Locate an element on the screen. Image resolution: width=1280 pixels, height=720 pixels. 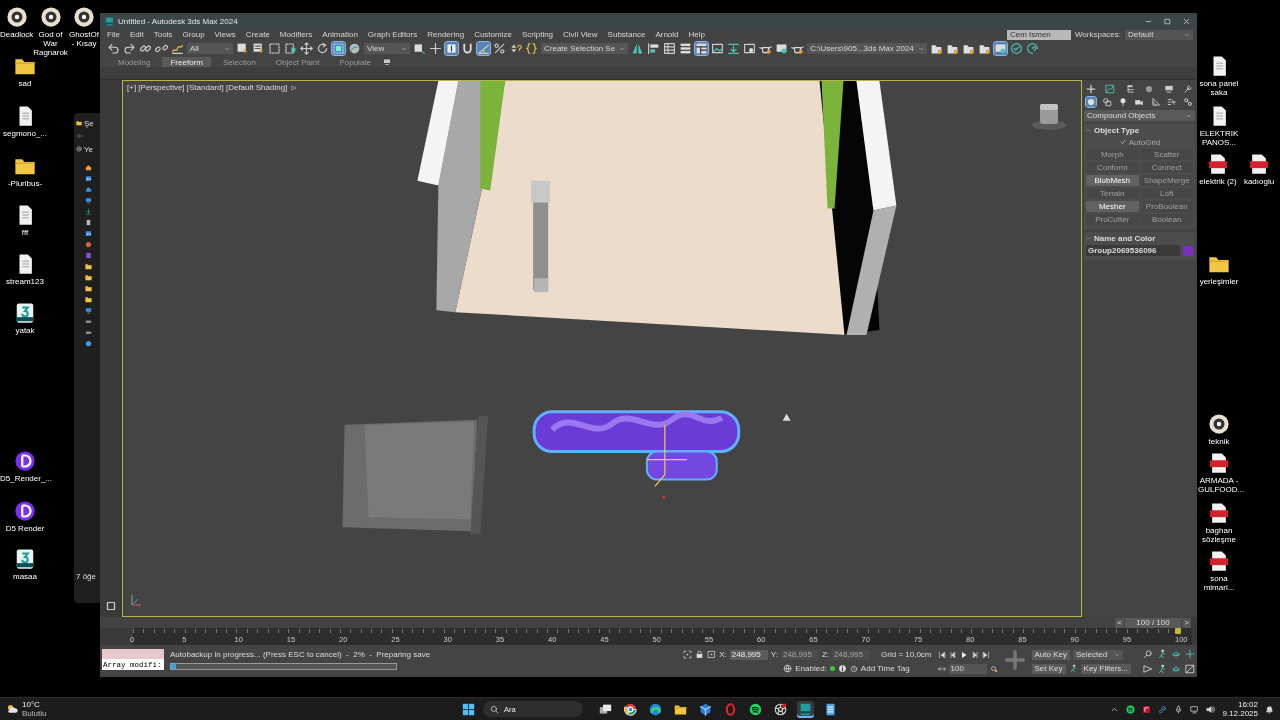
category-dropdown: Compound Objects is located at coordinates (1139, 115).